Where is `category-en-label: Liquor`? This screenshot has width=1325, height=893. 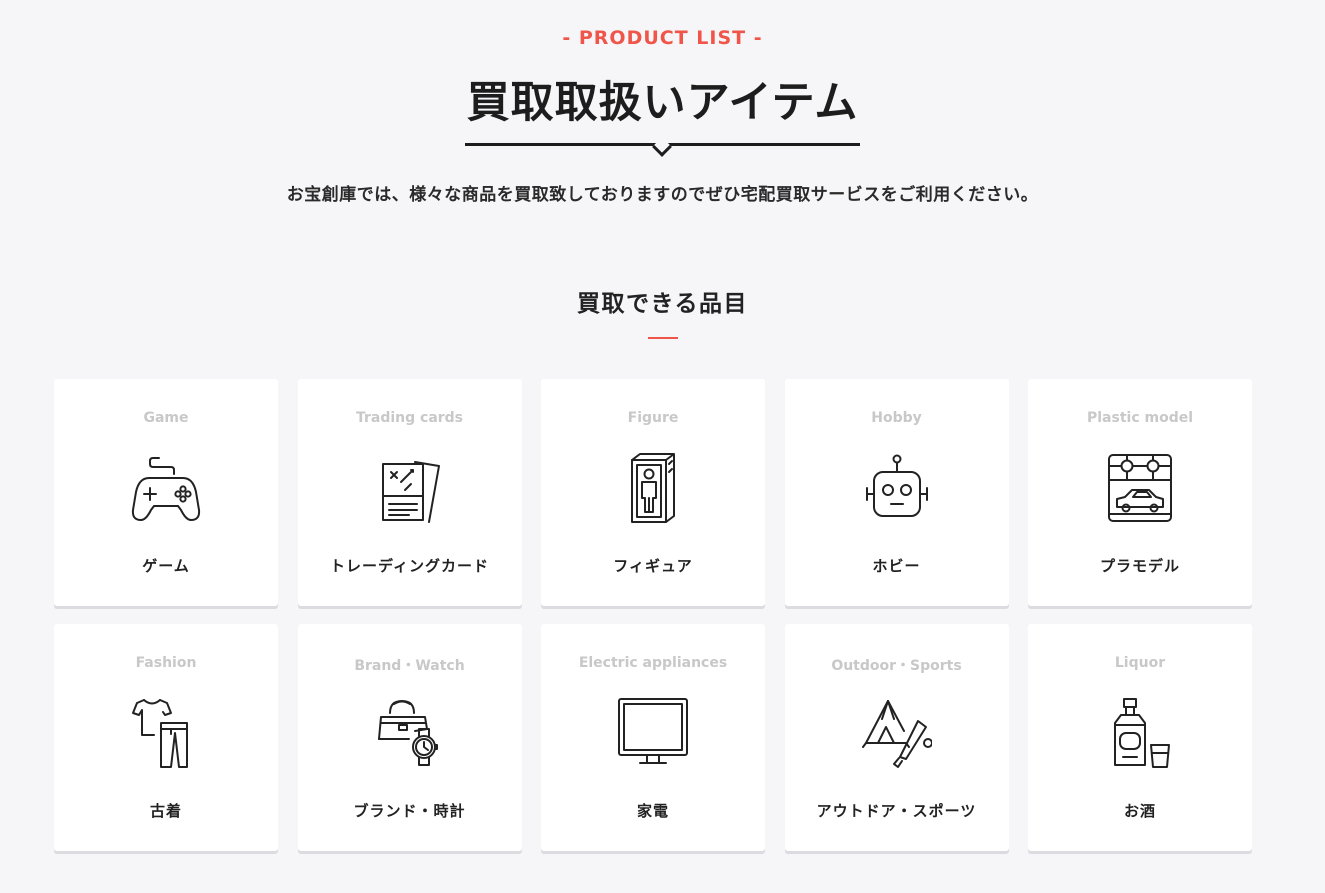 category-en-label: Liquor is located at coordinates (1140, 663).